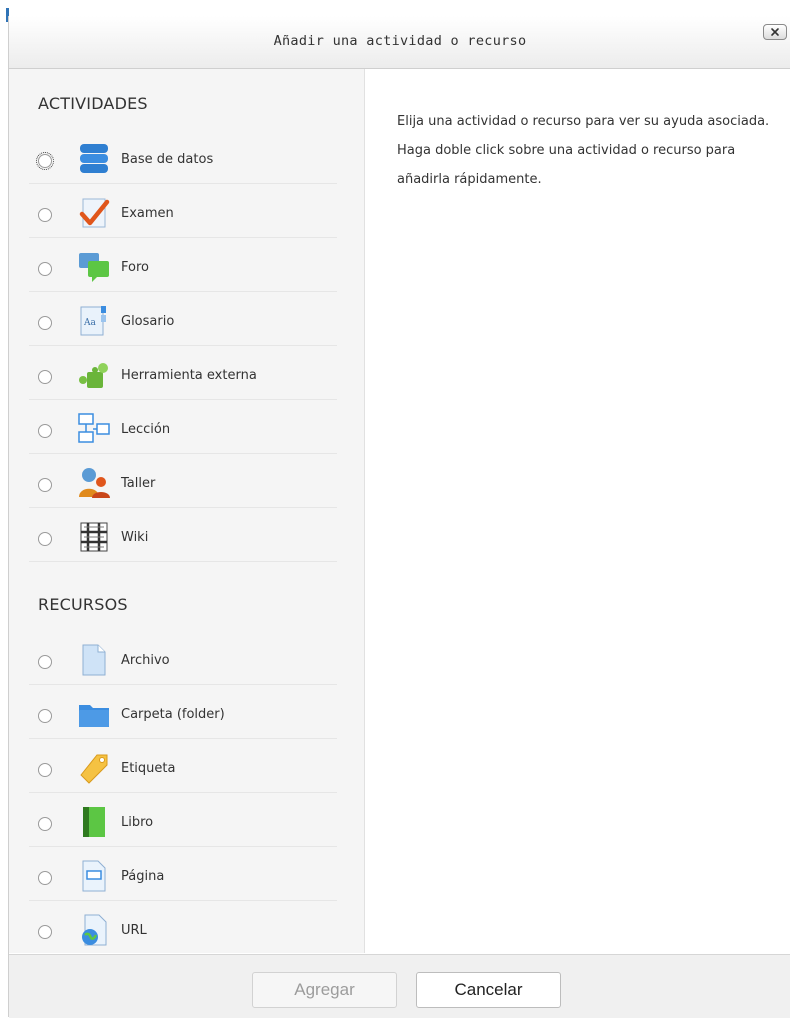  Describe the element at coordinates (148, 321) in the screenshot. I see `option-label: Glosario` at that location.